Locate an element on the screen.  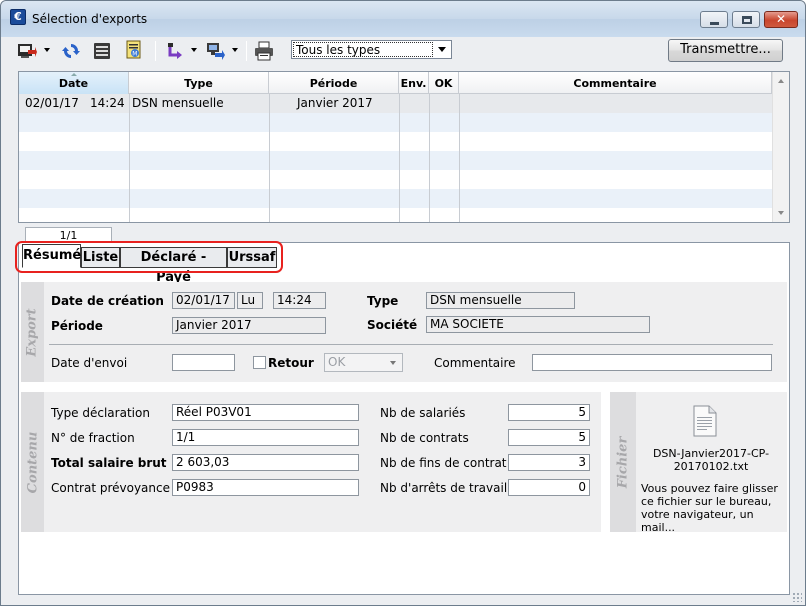
return-checkbox is located at coordinates (259, 362).